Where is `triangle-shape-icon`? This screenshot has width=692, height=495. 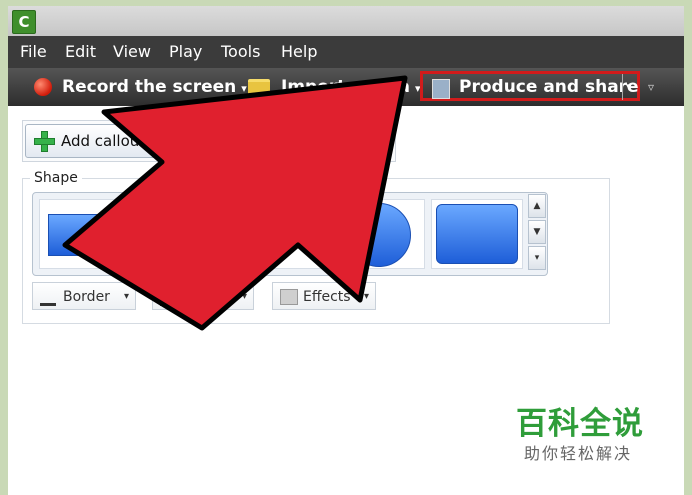 triangle-shape-icon is located at coordinates (284, 234).